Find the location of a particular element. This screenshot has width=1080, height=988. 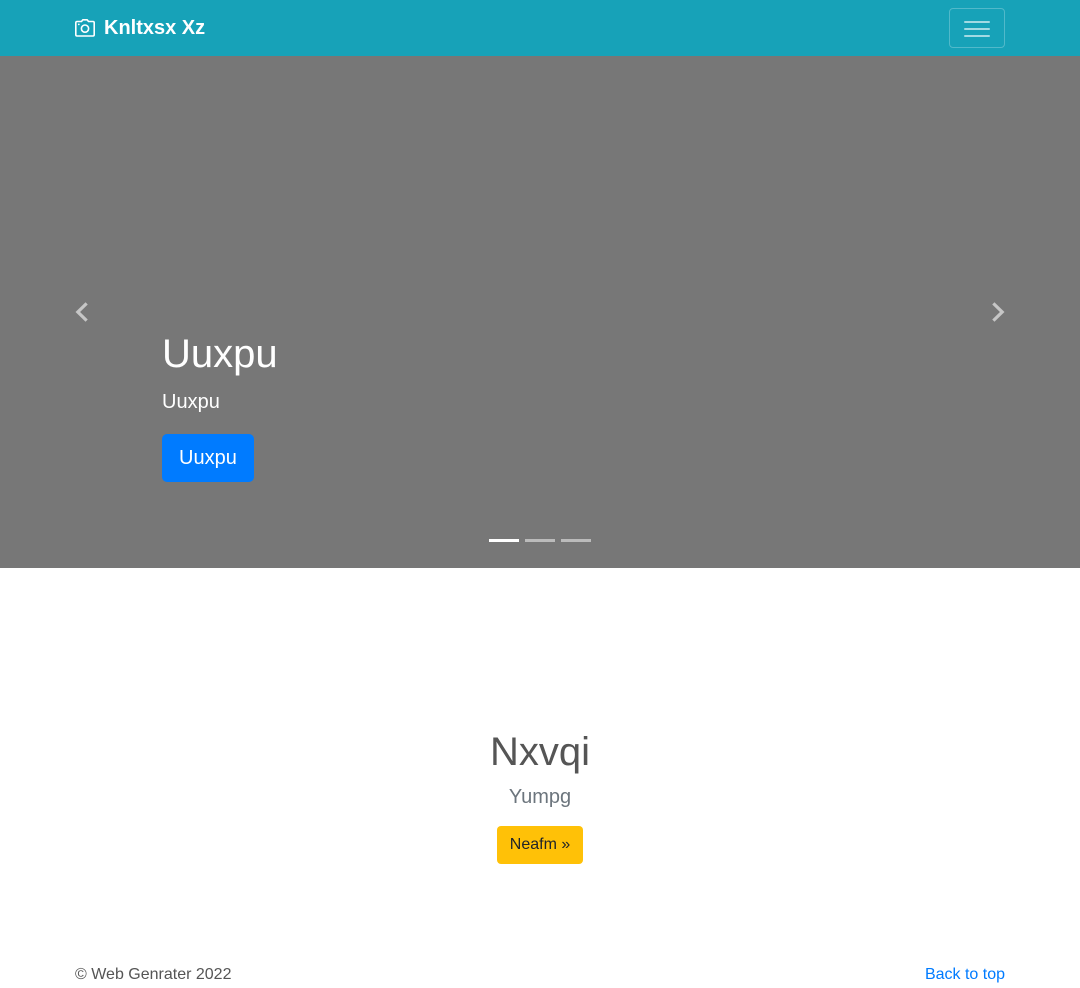

chevron-left-icon is located at coordinates (81, 312).